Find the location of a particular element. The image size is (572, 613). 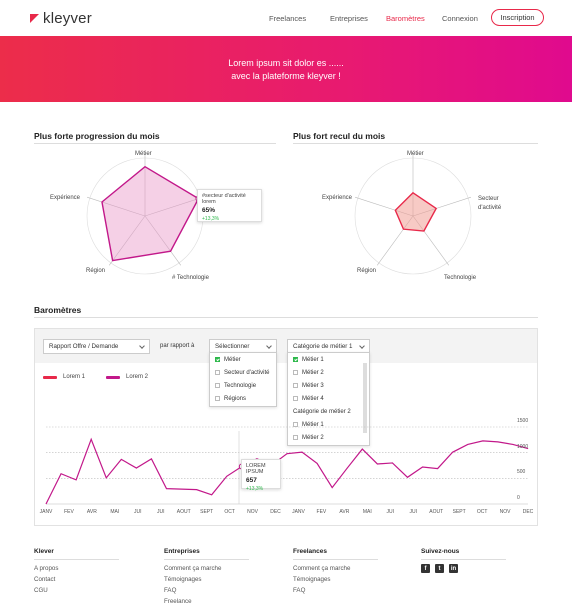

y-tick-label: 1500 is located at coordinates (523, 421).